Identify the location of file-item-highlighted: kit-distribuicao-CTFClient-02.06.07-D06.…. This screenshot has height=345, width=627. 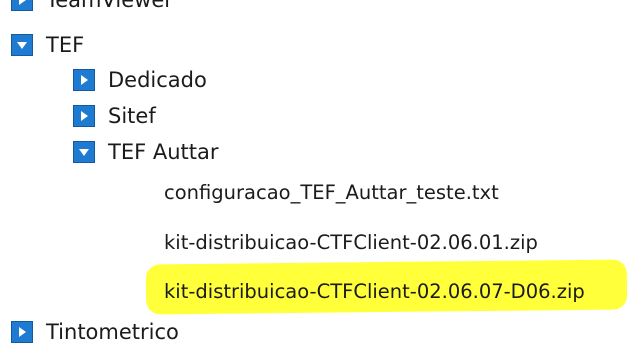
(374, 292).